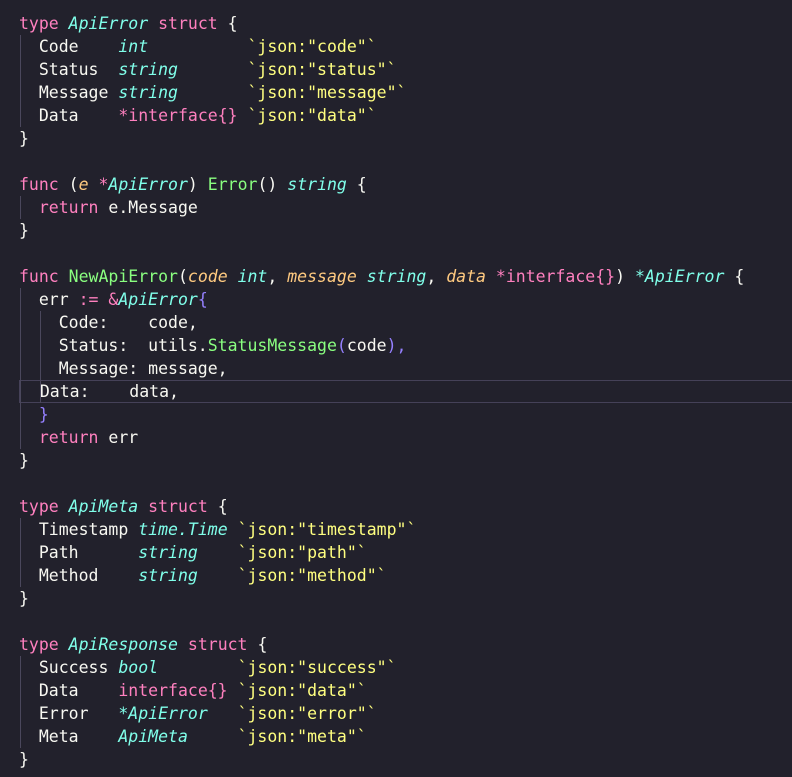  I want to click on code-token: Status:, so click(84, 345).